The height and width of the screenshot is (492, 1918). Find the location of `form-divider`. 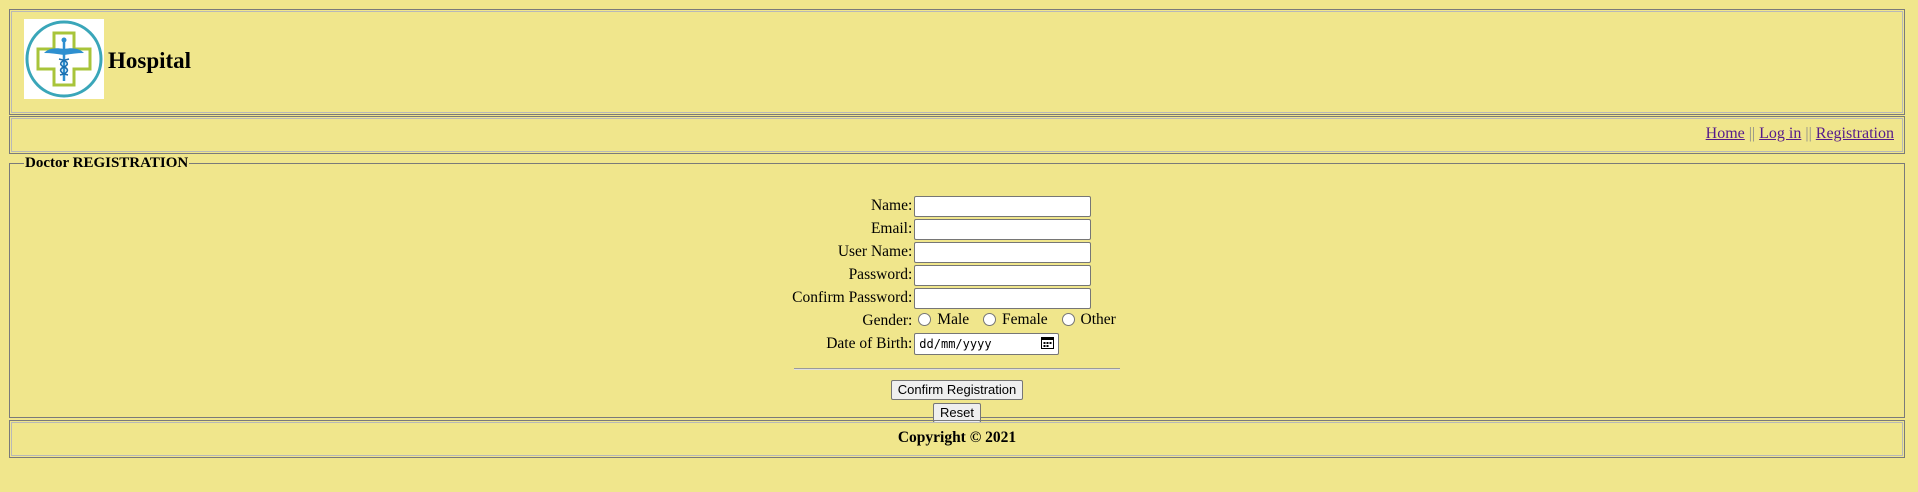

form-divider is located at coordinates (957, 369).